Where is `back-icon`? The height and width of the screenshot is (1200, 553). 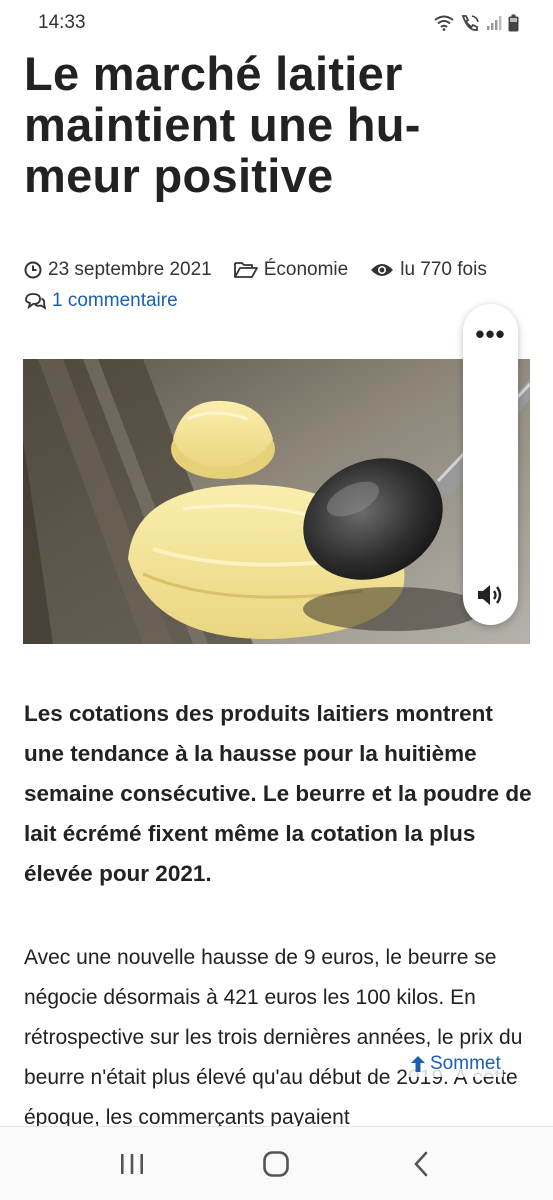
back-icon is located at coordinates (421, 1163).